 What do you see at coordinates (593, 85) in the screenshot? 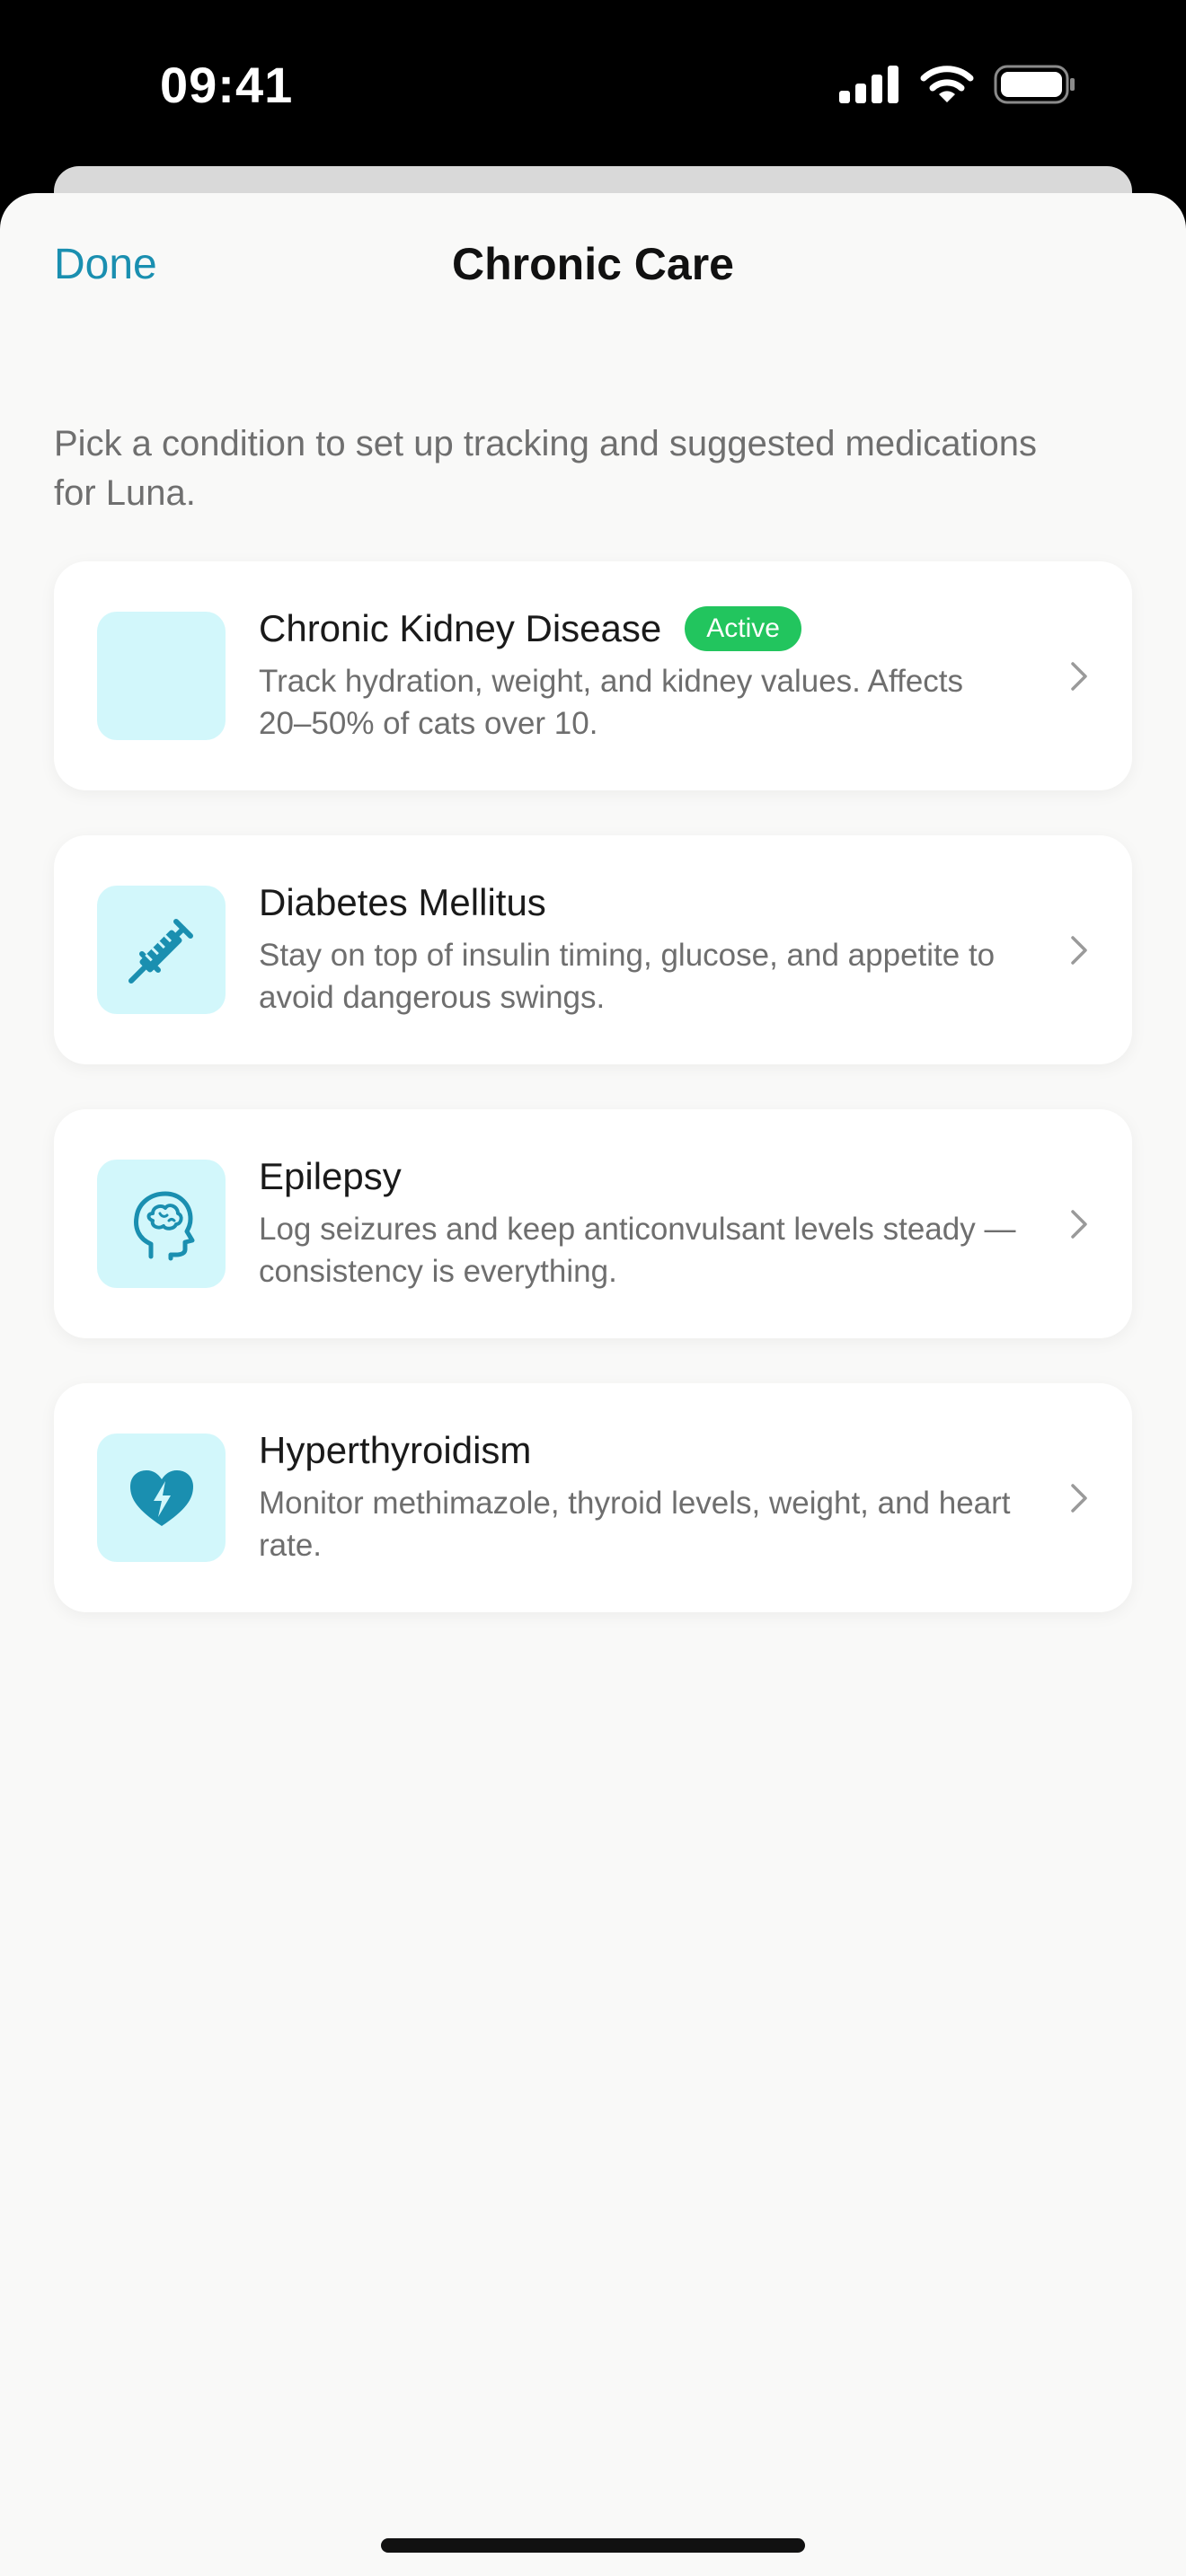
I see `status-bar: 09:41` at bounding box center [593, 85].